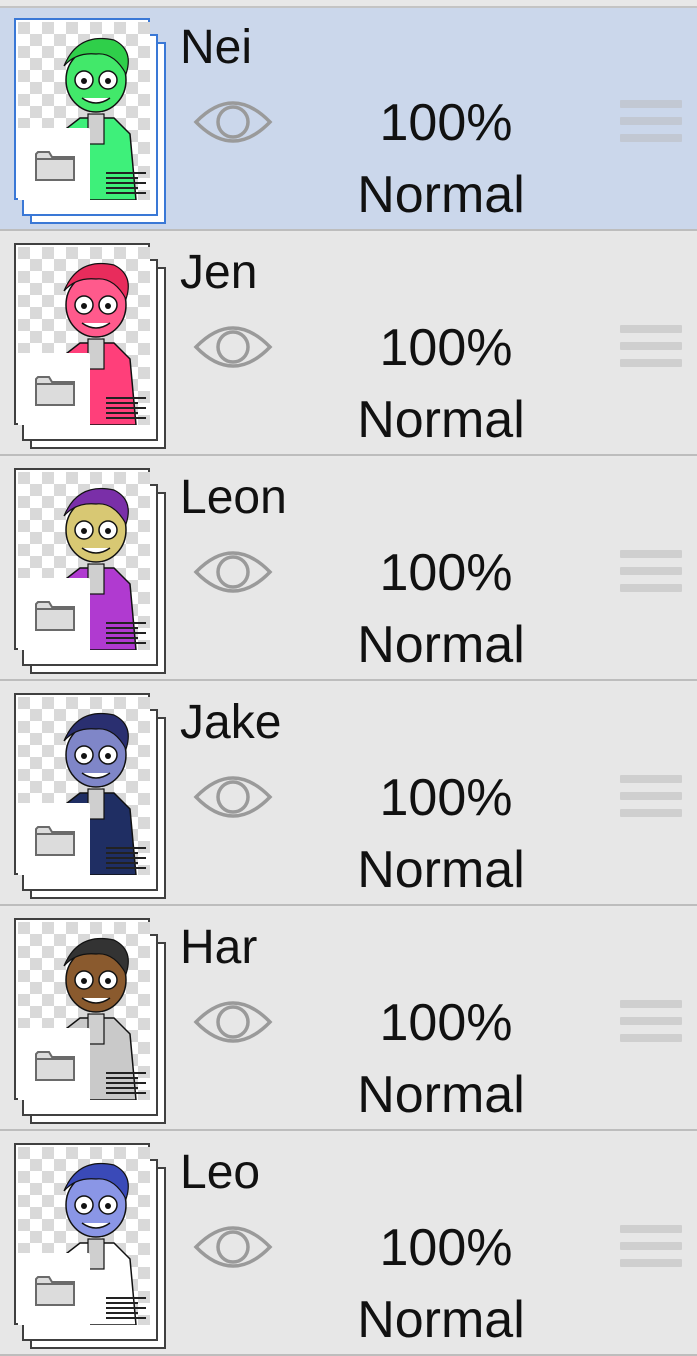  I want to click on layer-name: Jen, so click(218, 273).